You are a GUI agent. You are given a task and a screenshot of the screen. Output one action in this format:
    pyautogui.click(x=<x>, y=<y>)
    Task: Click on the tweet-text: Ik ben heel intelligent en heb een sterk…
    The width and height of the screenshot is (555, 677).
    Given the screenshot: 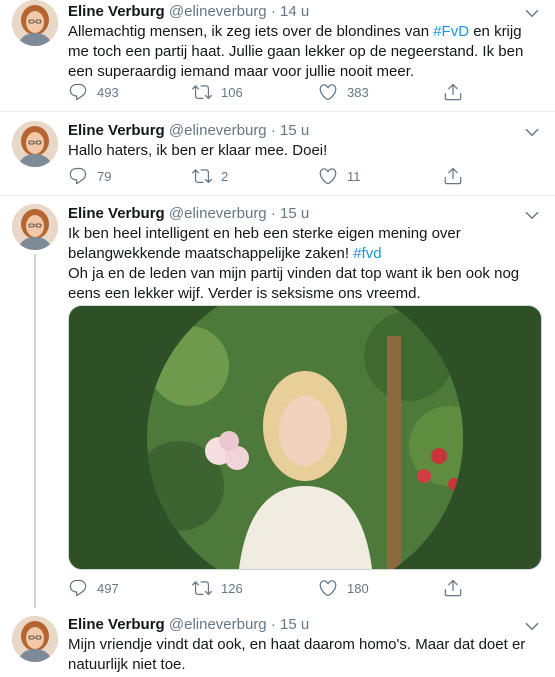 What is the action you would take?
    pyautogui.click(x=303, y=244)
    